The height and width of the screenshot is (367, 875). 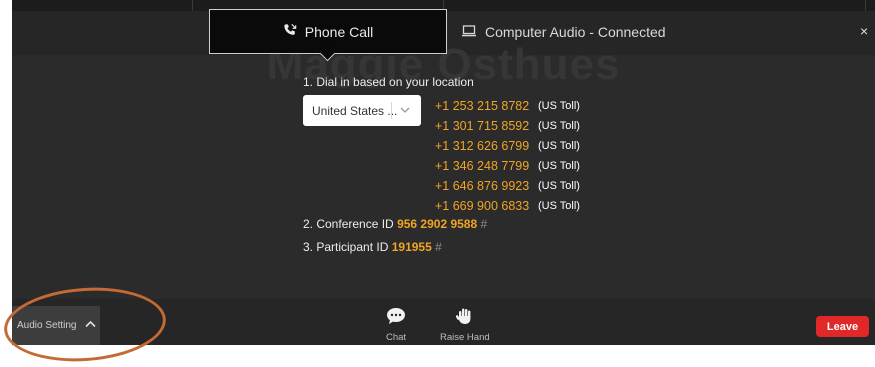 I want to click on conference-id-label: 2. Conference ID, so click(x=348, y=224).